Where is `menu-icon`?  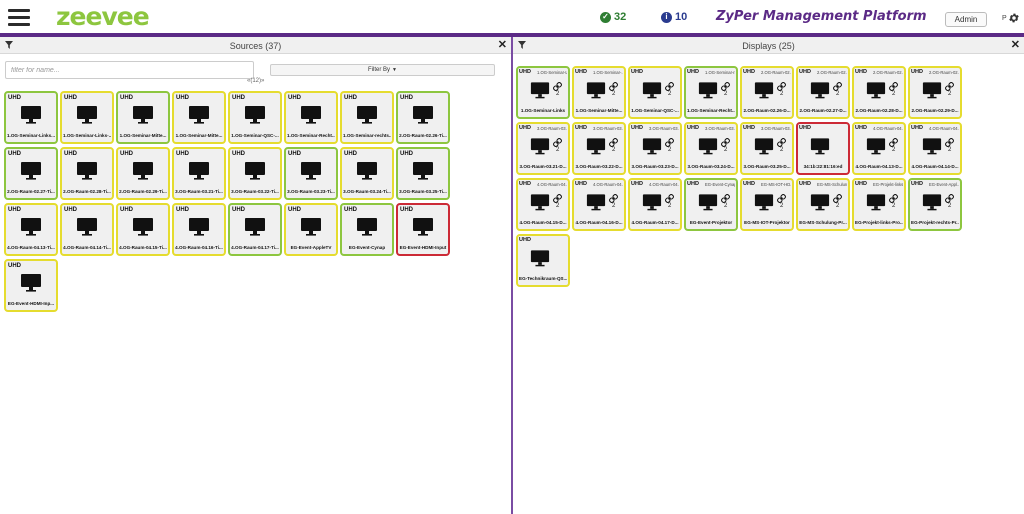
menu-icon is located at coordinates (19, 18).